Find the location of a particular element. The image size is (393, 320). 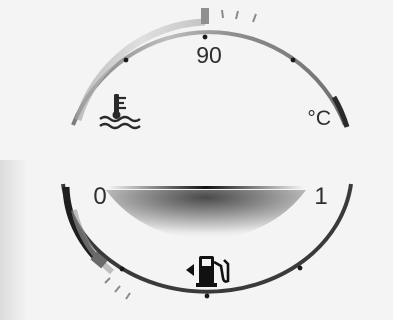

fuel-gauge-shade is located at coordinates (206, 215).